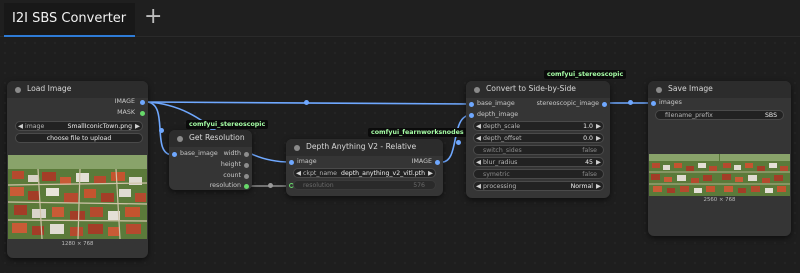 The width and height of the screenshot is (800, 273). Describe the element at coordinates (689, 115) in the screenshot. I see `widget-label: filename_prefix` at that location.